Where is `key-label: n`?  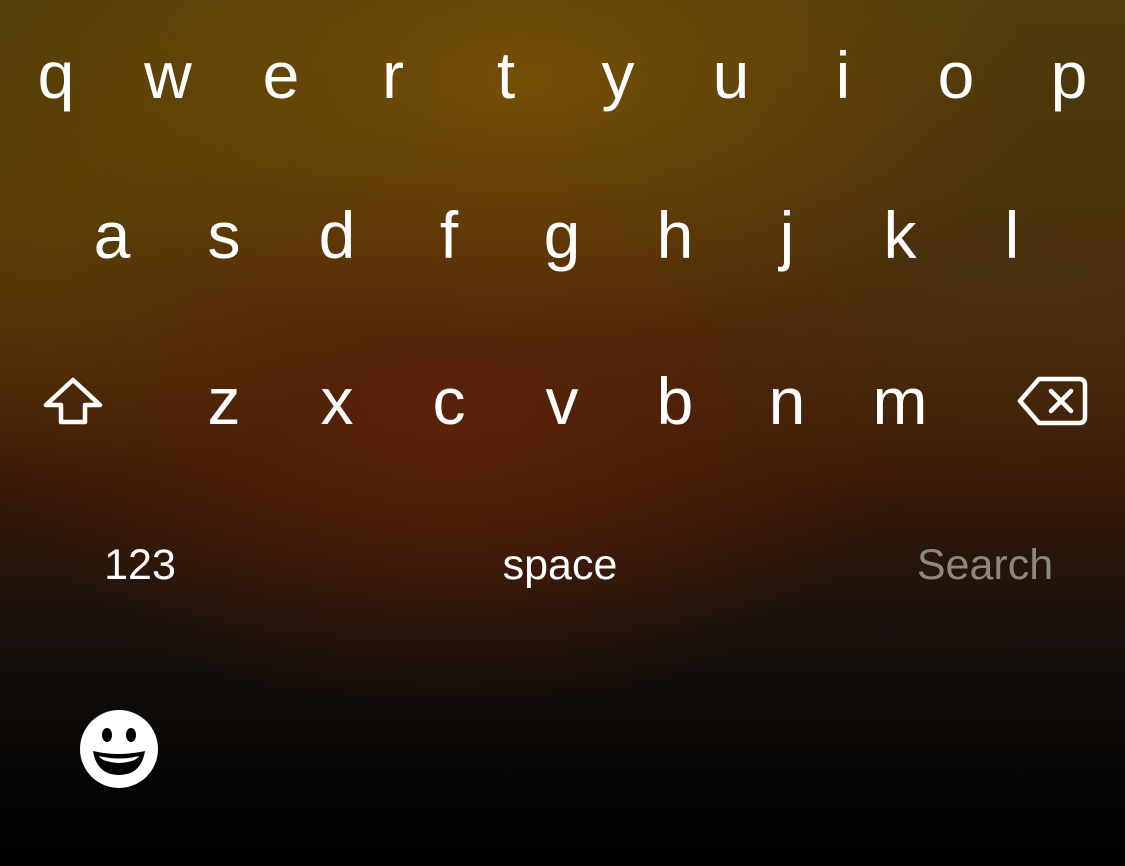 key-label: n is located at coordinates (787, 401).